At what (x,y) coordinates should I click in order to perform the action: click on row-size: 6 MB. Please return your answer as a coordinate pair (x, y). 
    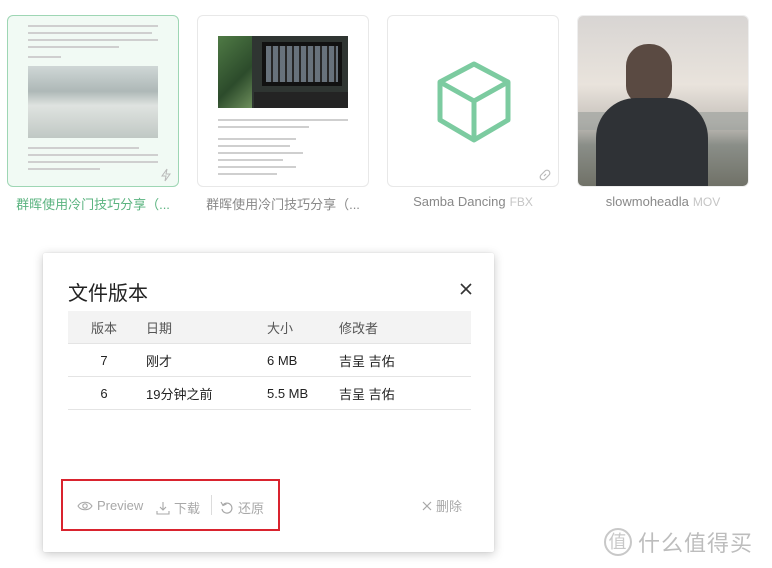
    Looking at the image, I should click on (302, 360).